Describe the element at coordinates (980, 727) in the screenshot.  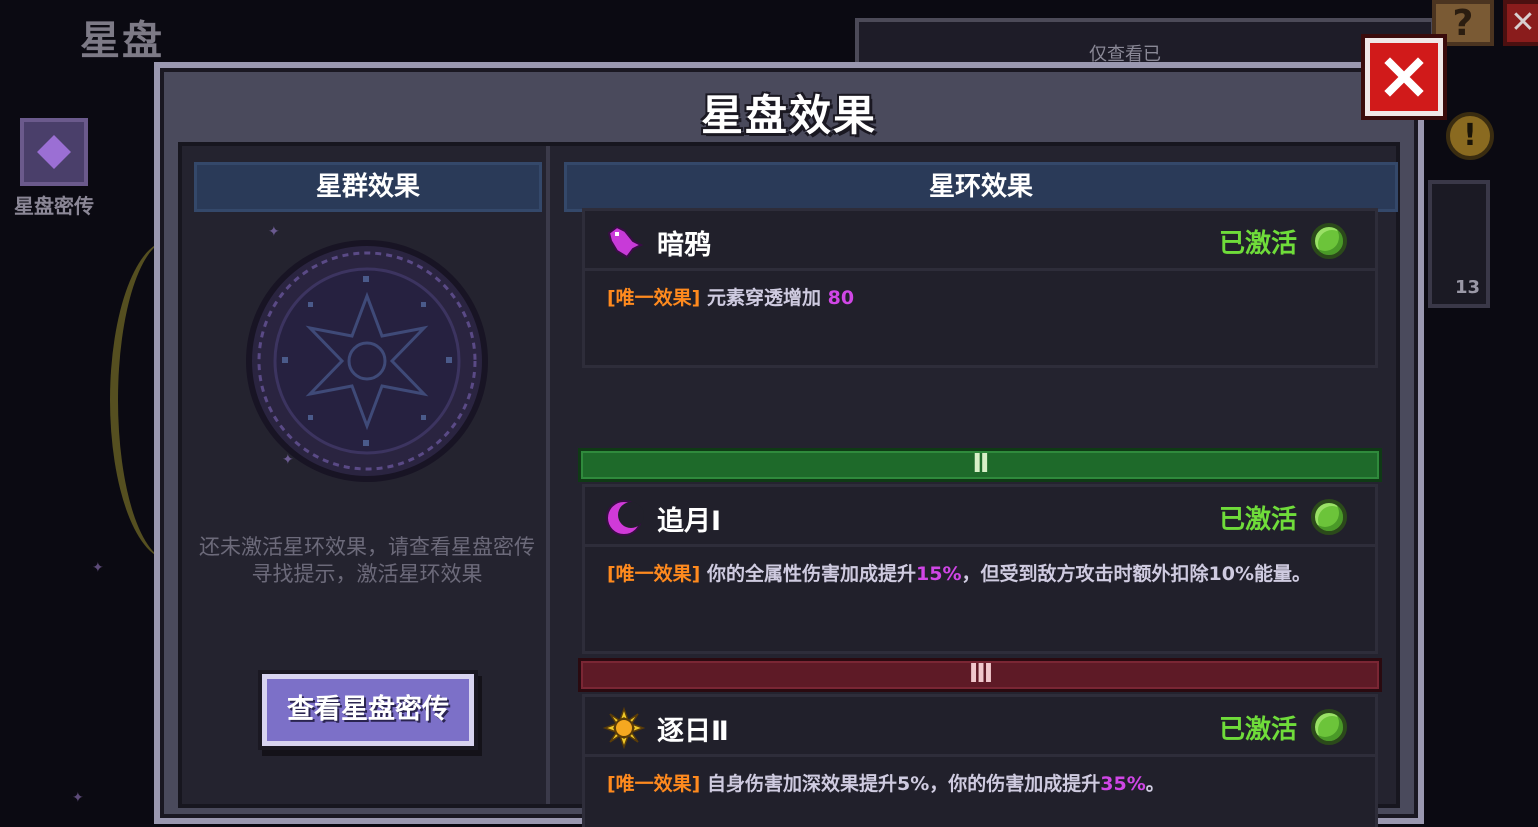
I see `effect-header: 逐日Ⅱ 已激活` at that location.